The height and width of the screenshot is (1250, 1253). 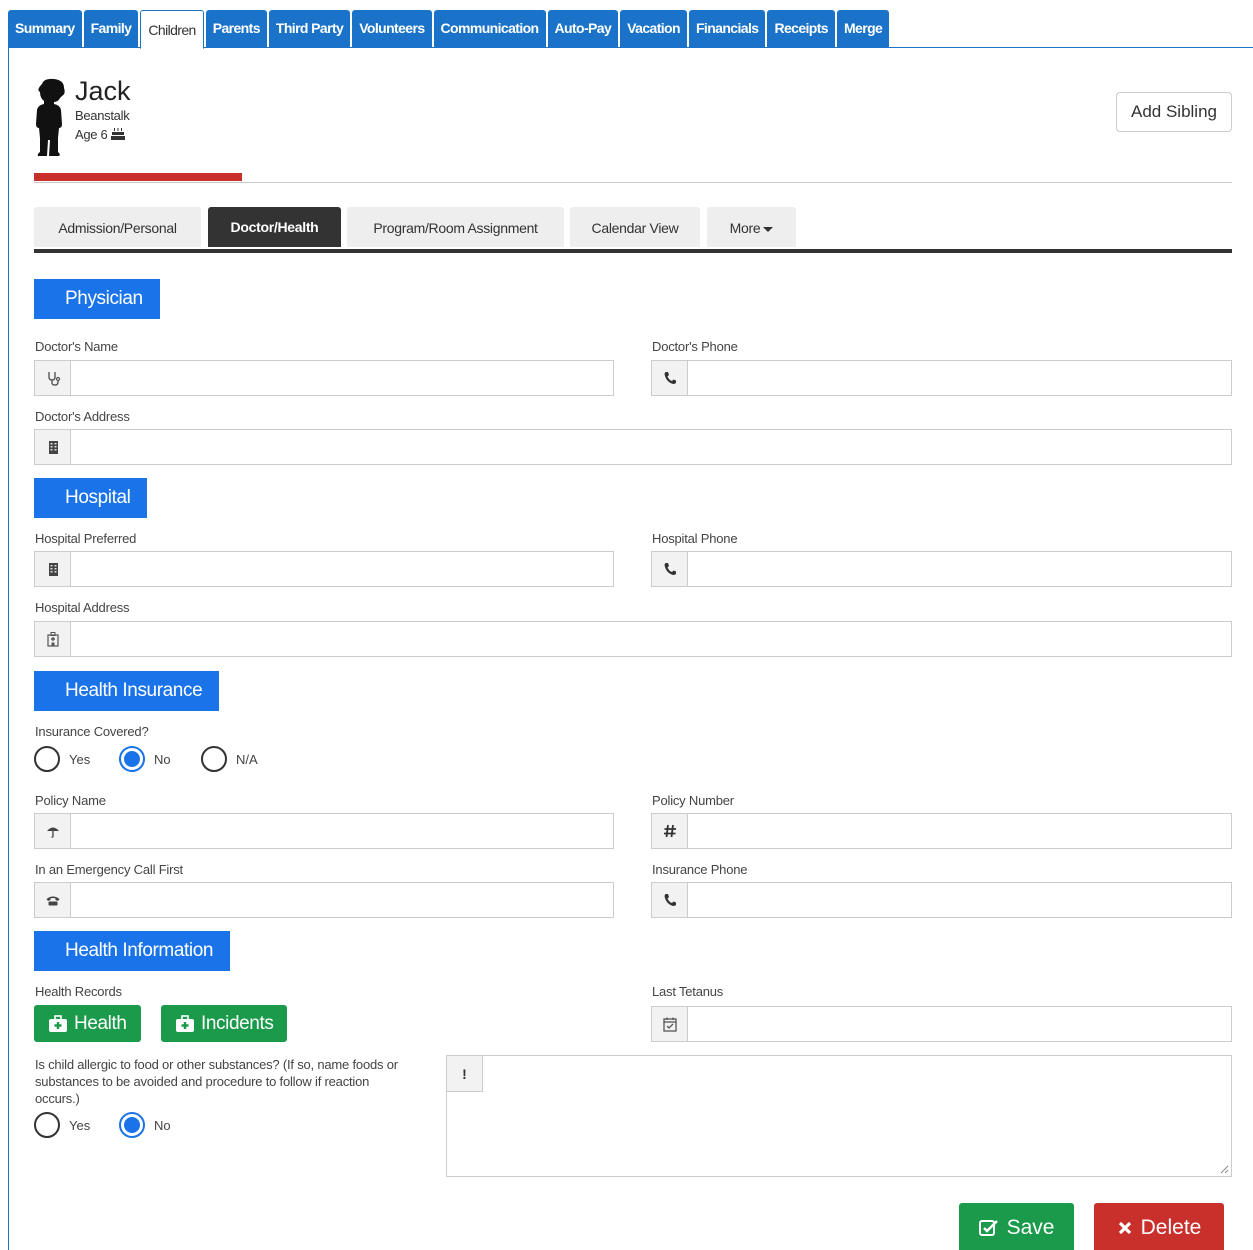 What do you see at coordinates (237, 1023) in the screenshot?
I see `incidents-button-label: Incidents` at bounding box center [237, 1023].